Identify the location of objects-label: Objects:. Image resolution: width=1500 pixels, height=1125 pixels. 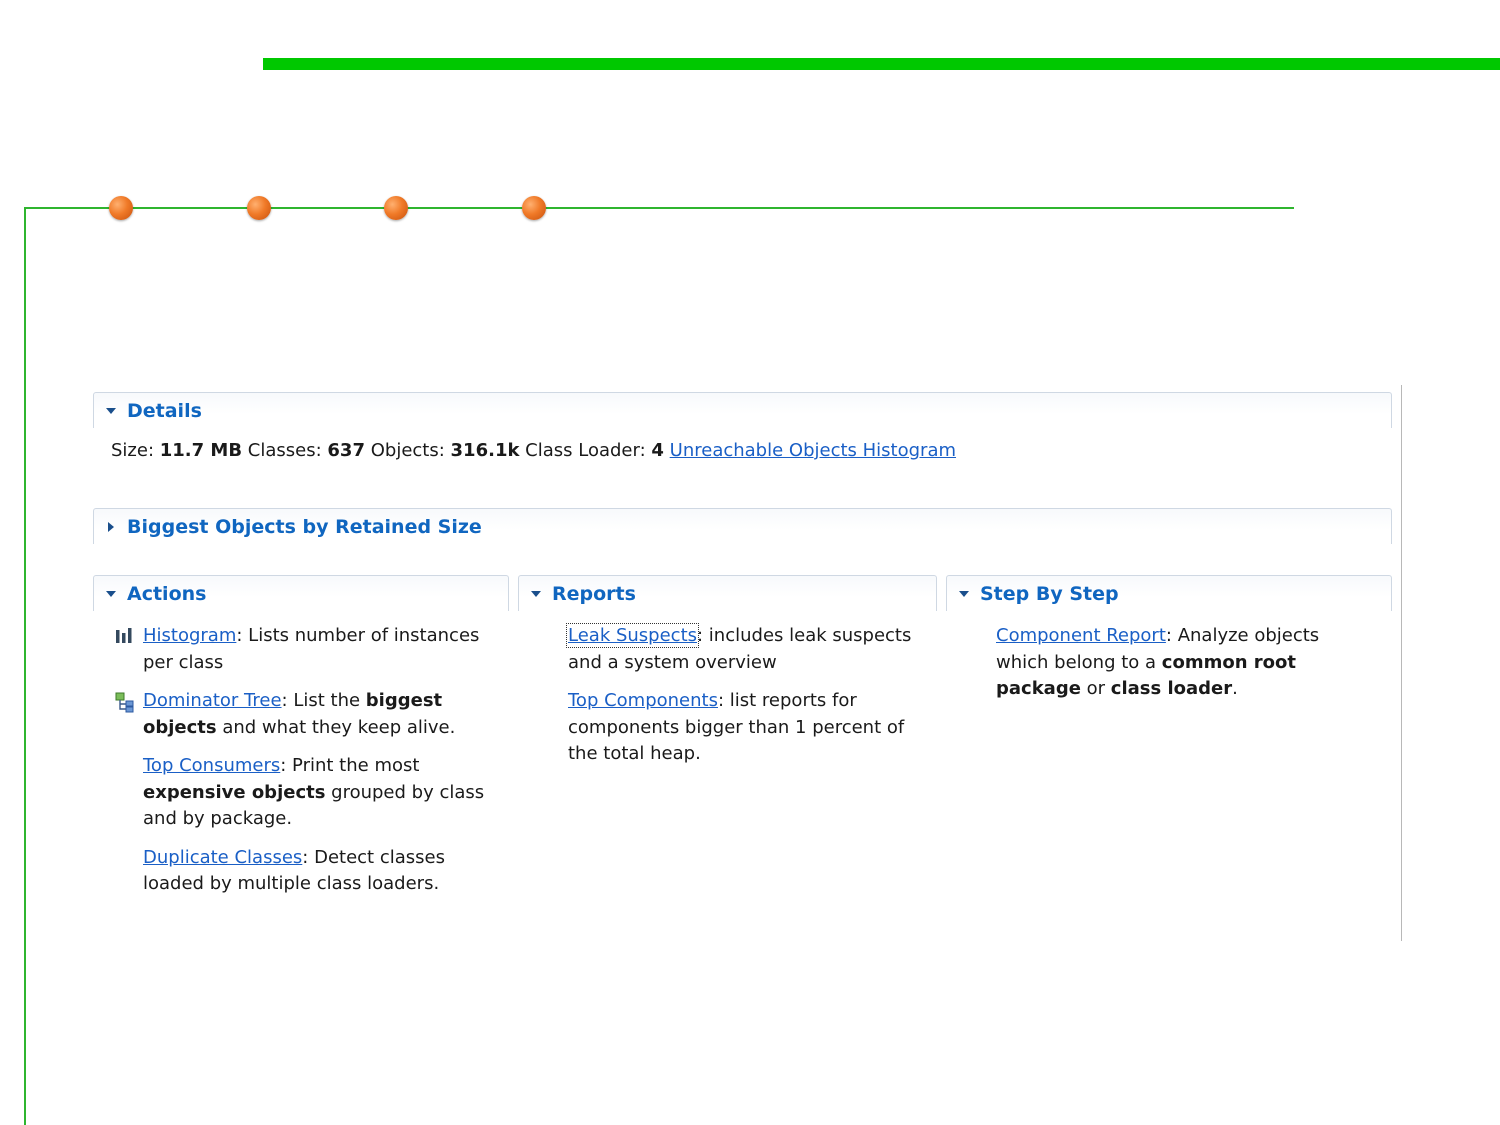
(407, 450).